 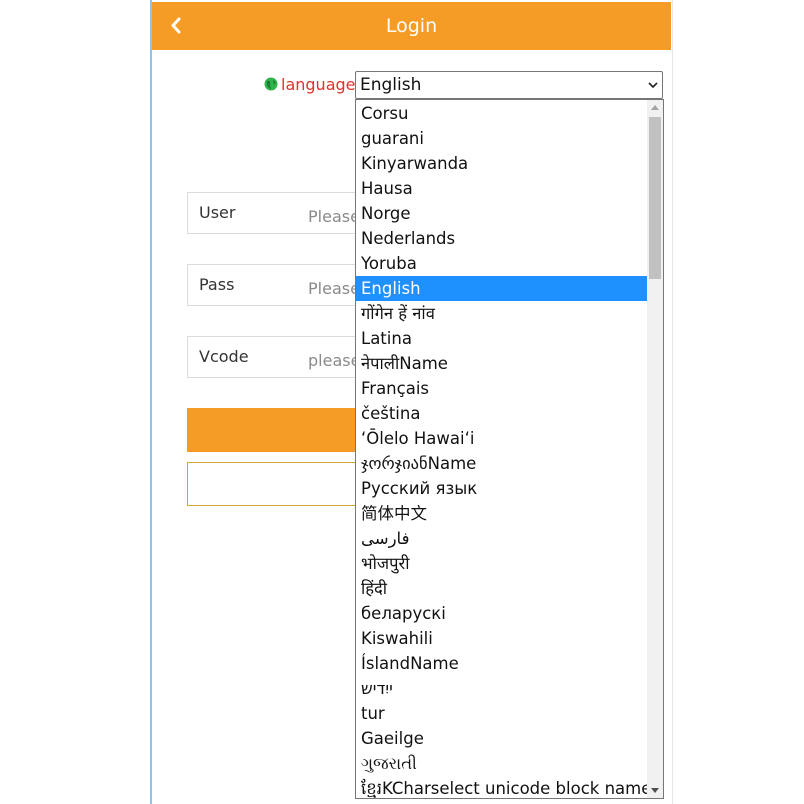 What do you see at coordinates (502, 787) in the screenshot?
I see `language-option: ខ្មែរKCharselect unicode block name` at bounding box center [502, 787].